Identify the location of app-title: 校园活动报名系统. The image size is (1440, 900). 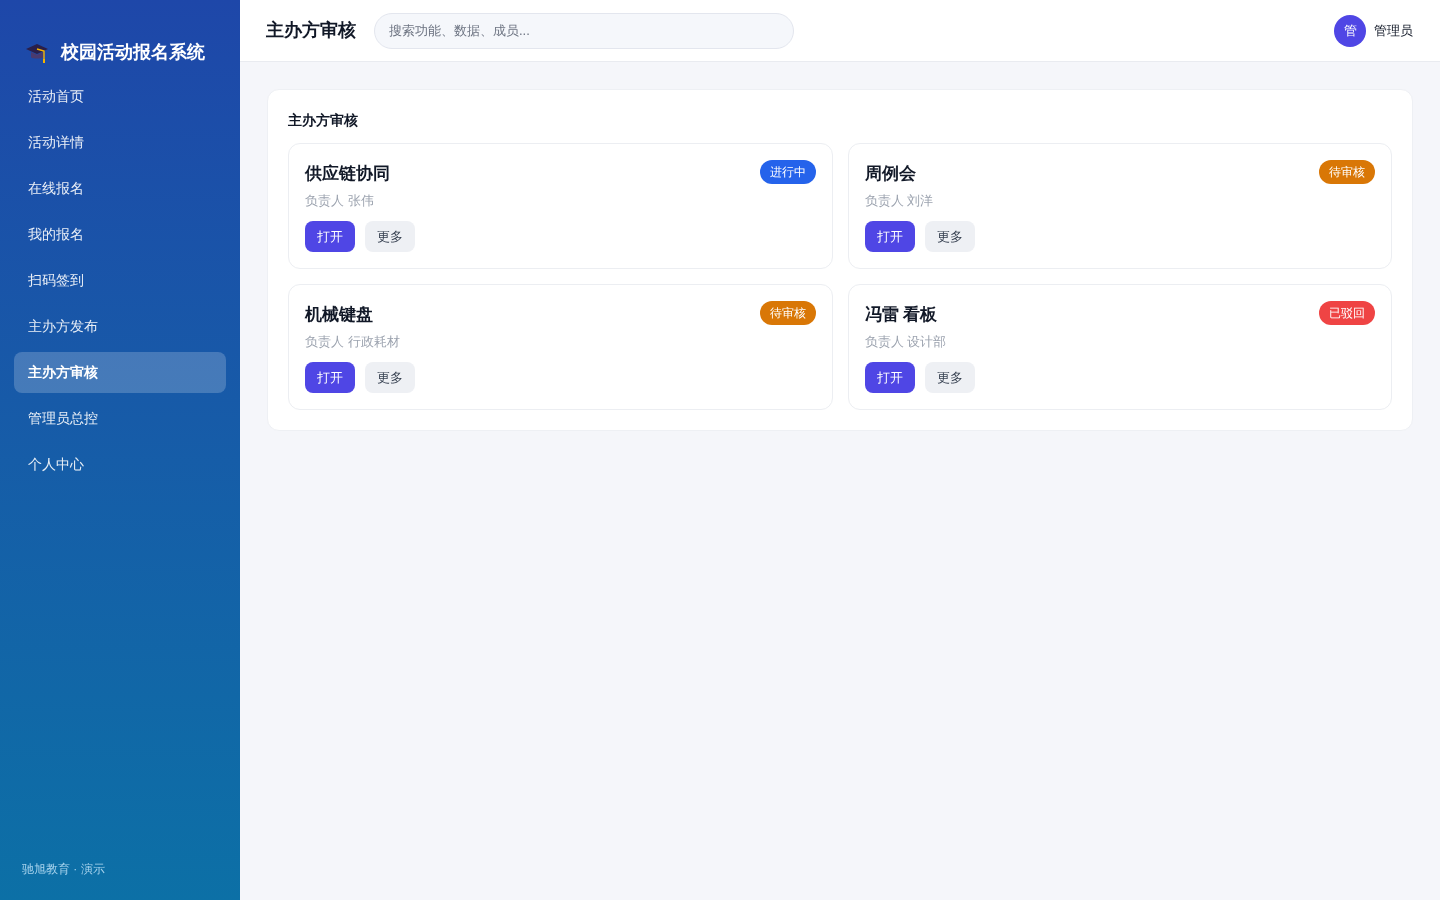
(133, 52).